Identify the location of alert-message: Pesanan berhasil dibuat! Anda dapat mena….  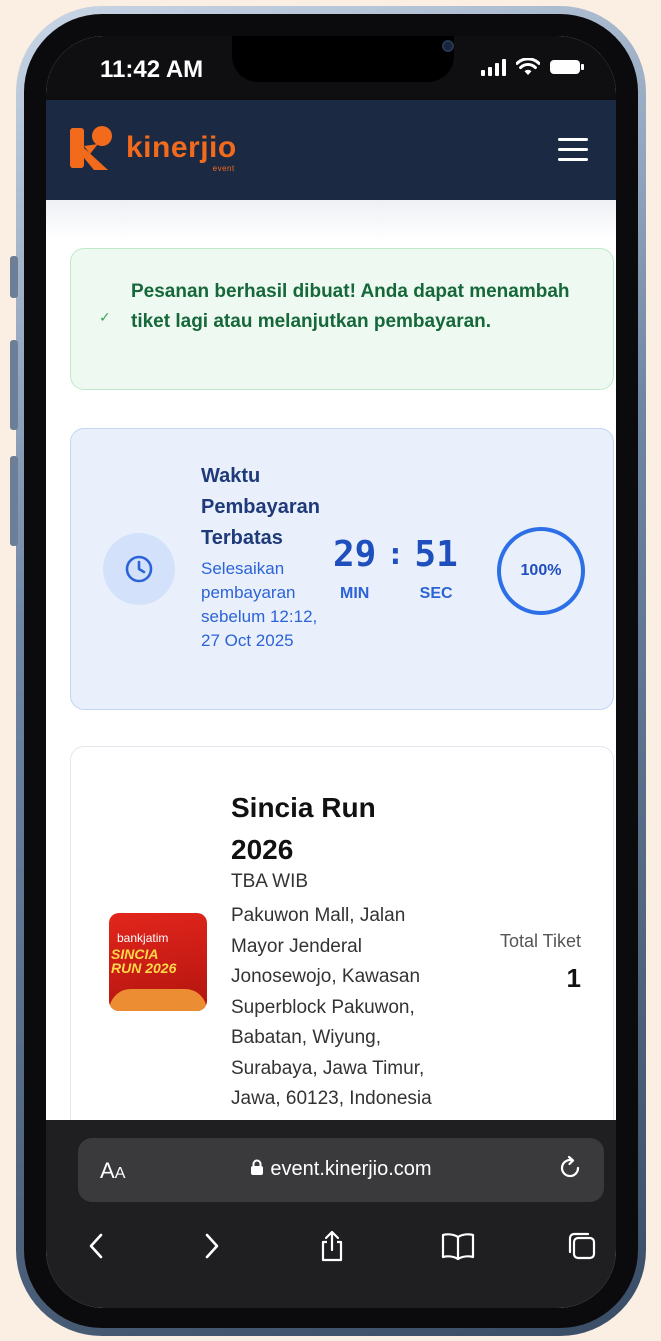
(350, 306).